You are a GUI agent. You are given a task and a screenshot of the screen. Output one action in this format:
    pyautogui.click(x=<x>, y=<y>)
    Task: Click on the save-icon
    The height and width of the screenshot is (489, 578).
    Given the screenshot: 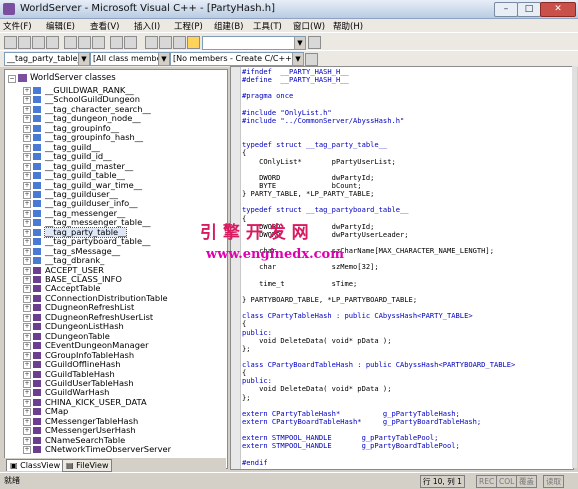 What is the action you would take?
    pyautogui.click(x=38, y=42)
    